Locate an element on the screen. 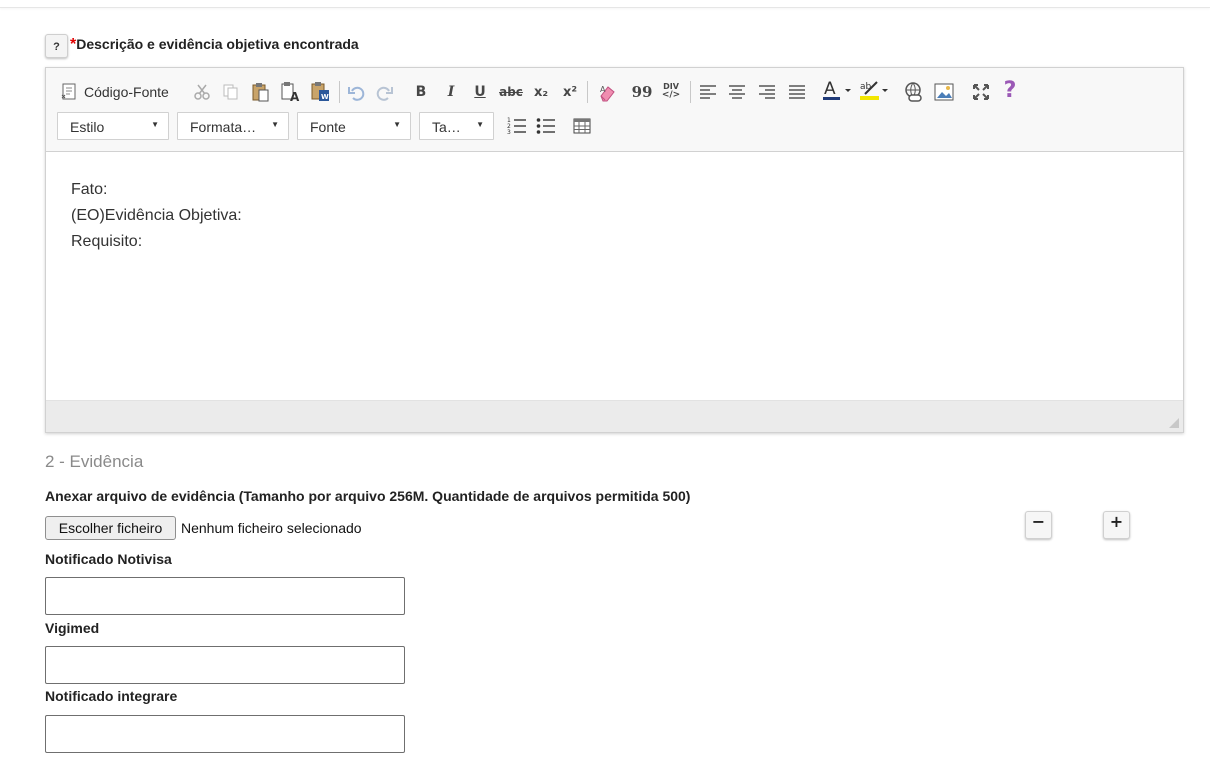  text-color-icon: A is located at coordinates (837, 89).